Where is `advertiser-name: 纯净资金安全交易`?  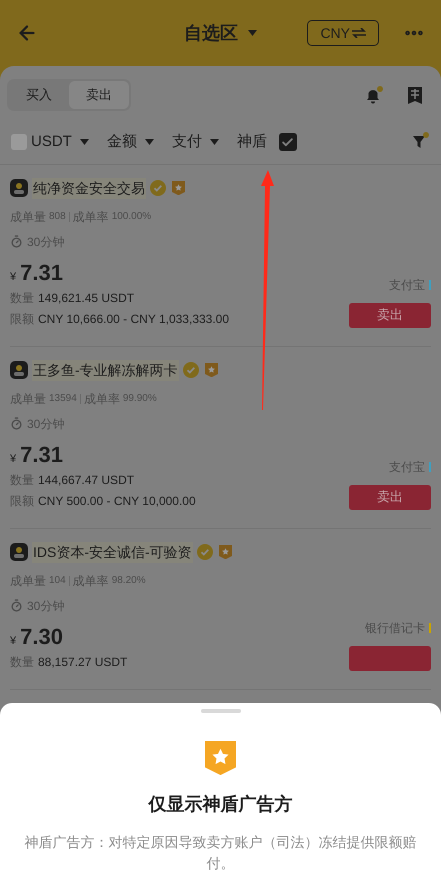
advertiser-name: 纯净资金安全交易 is located at coordinates (89, 188).